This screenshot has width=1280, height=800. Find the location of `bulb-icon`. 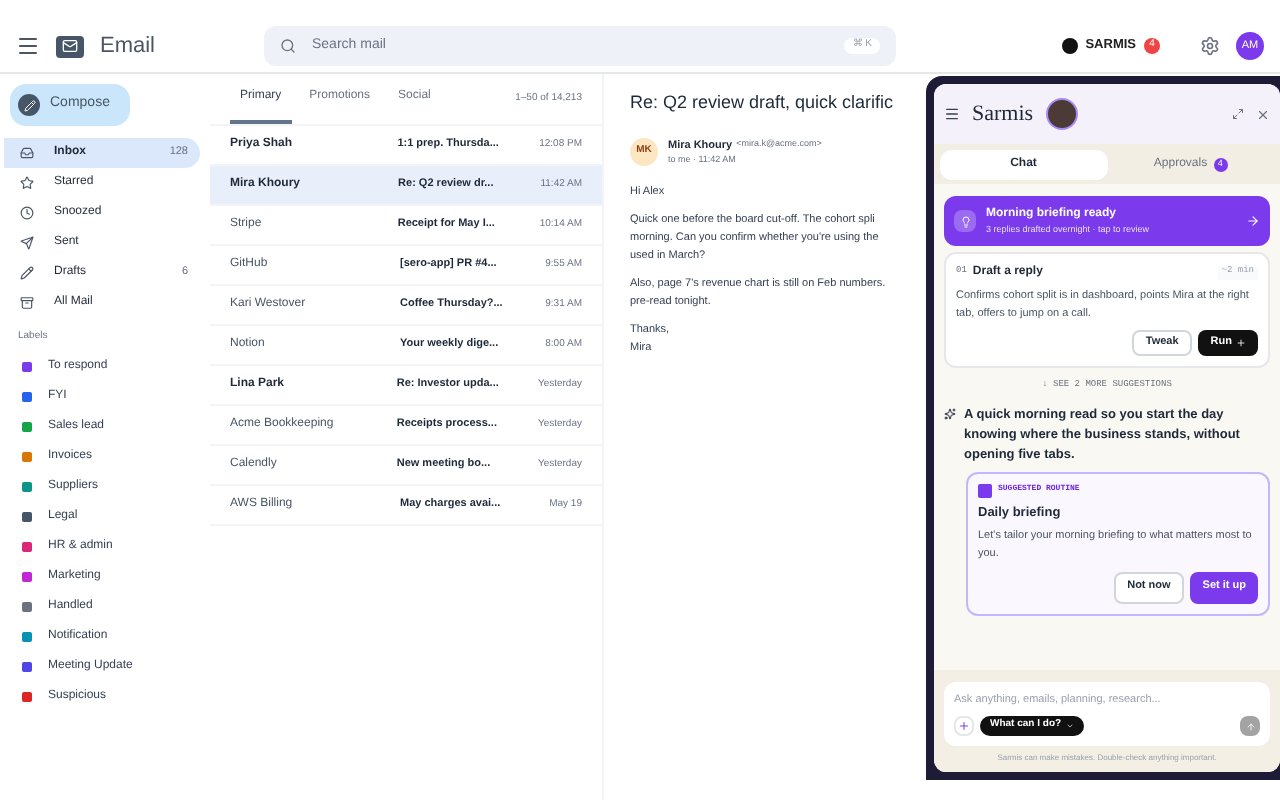

bulb-icon is located at coordinates (965, 221).